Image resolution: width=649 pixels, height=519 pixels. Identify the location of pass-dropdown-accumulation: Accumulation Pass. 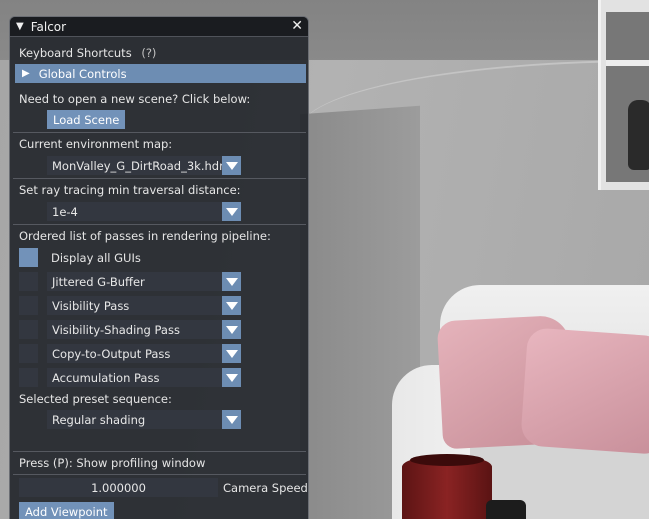
(144, 377).